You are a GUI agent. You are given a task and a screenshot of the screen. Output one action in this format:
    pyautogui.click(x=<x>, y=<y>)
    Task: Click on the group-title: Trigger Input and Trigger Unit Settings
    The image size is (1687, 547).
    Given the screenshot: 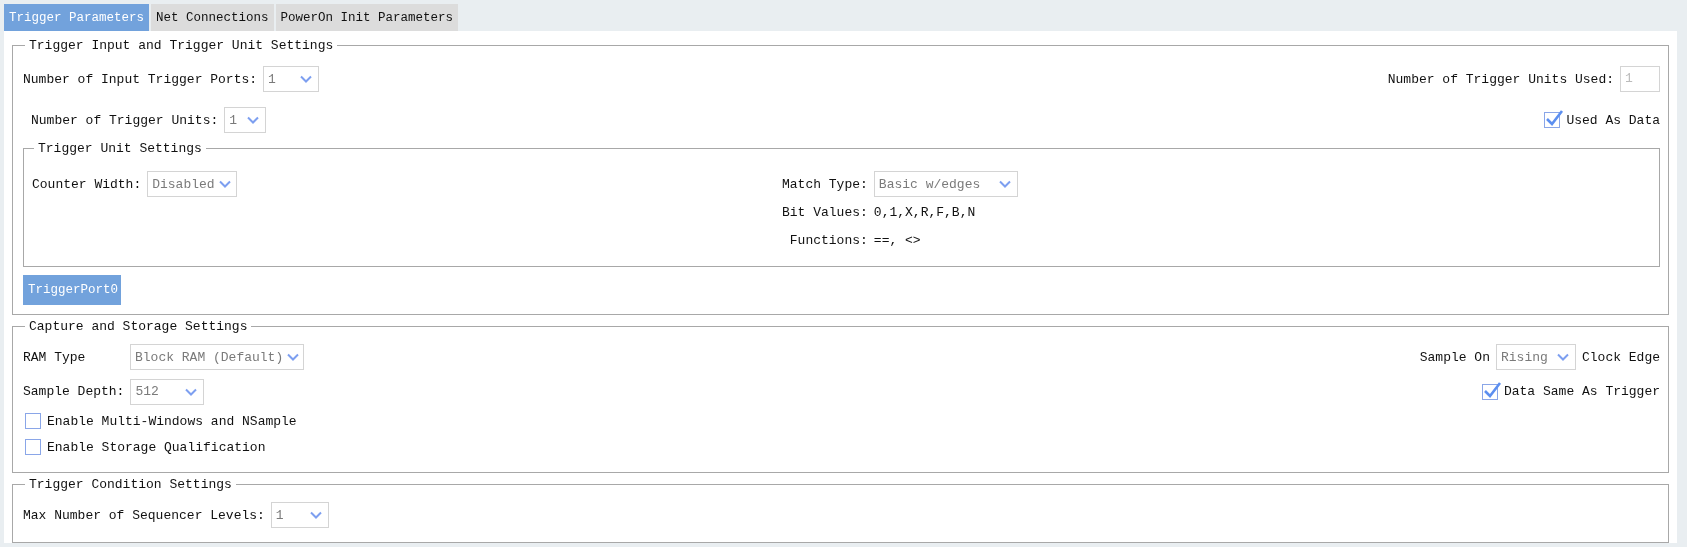 What is the action you would take?
    pyautogui.click(x=181, y=45)
    